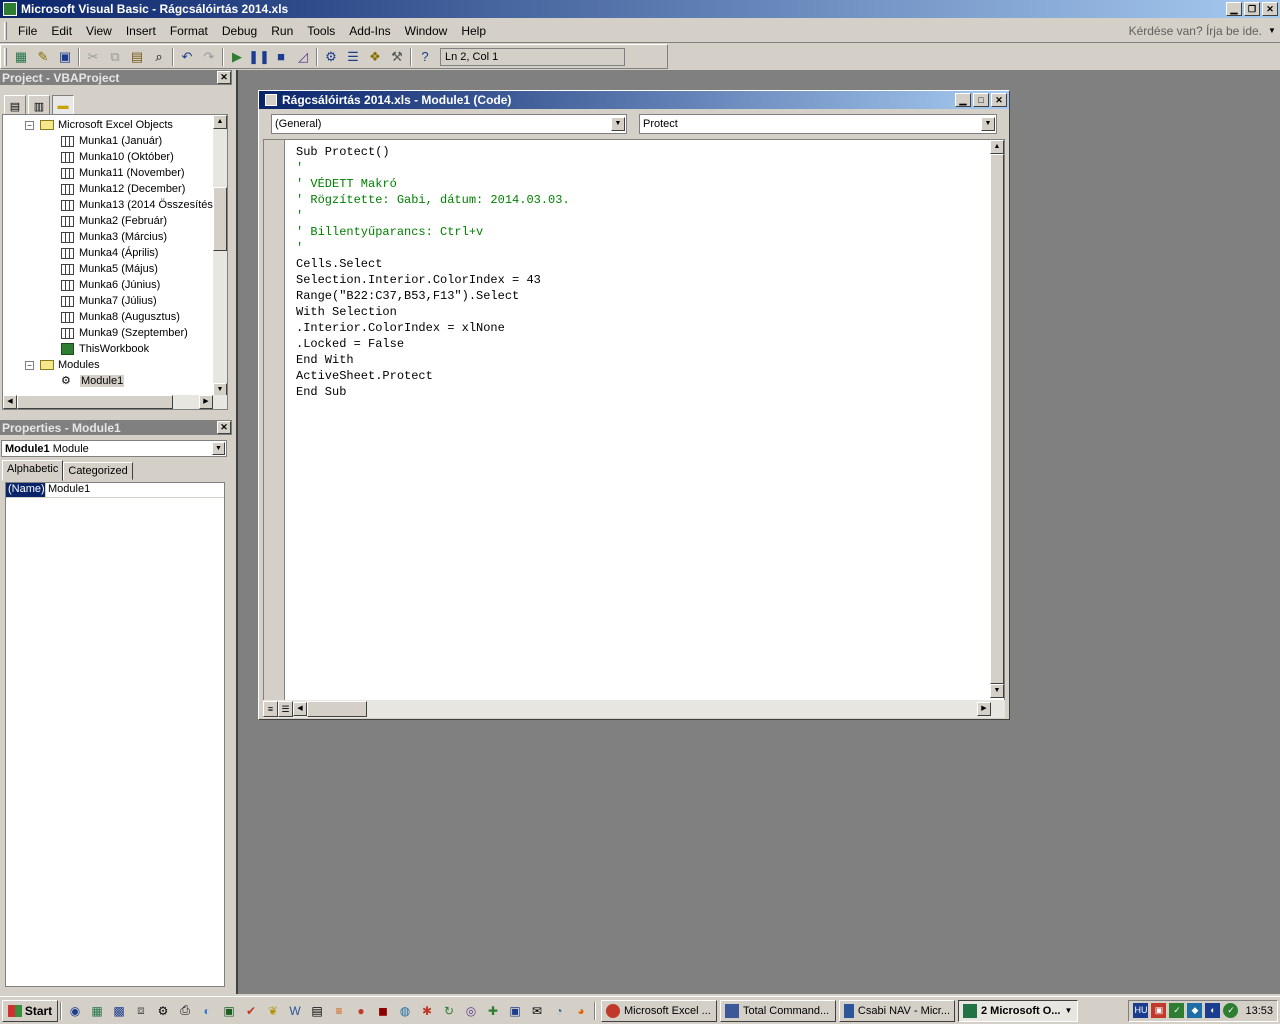  I want to click on run-icon: ▶, so click(237, 57).